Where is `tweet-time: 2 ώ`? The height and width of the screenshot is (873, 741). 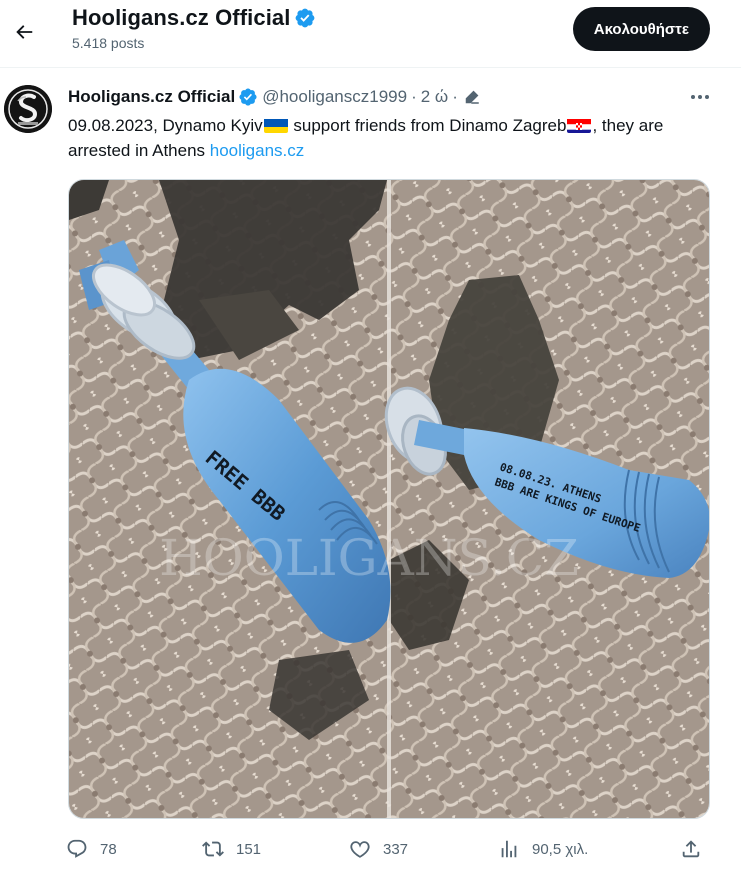
tweet-time: 2 ώ is located at coordinates (434, 97).